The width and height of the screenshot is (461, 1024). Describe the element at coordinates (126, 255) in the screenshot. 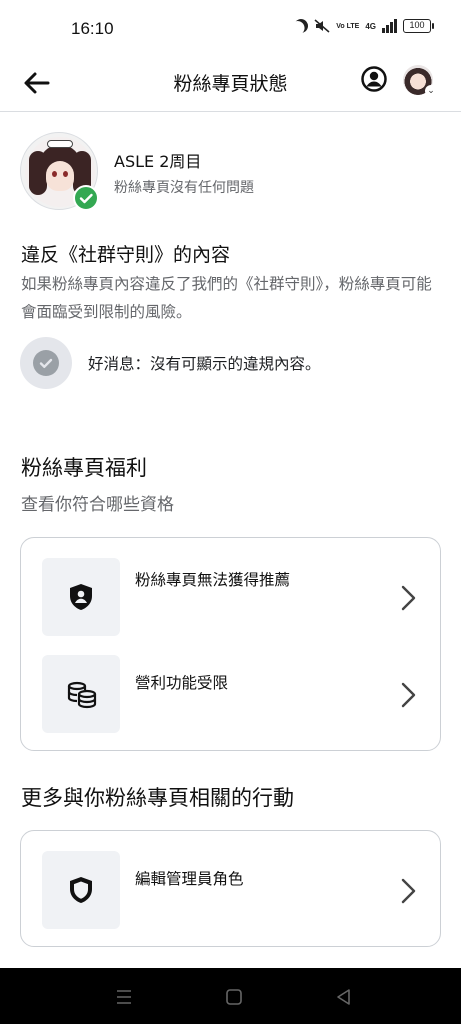

I see `violations-heading: 違反《社群守則》的內容` at that location.